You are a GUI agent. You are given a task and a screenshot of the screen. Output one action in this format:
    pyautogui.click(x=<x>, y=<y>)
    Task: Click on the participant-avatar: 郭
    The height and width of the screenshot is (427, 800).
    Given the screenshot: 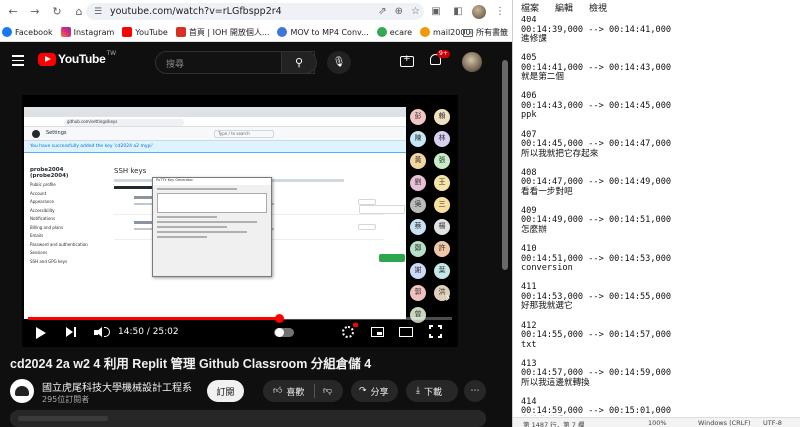 What is the action you would take?
    pyautogui.click(x=418, y=293)
    